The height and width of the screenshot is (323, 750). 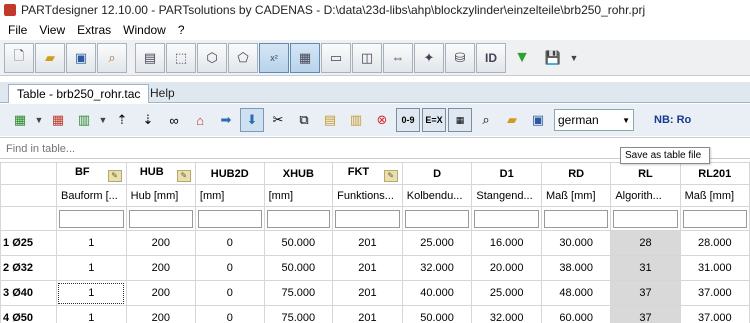 What do you see at coordinates (103, 120) in the screenshot?
I see `insert-column-dropdown: ▼` at bounding box center [103, 120].